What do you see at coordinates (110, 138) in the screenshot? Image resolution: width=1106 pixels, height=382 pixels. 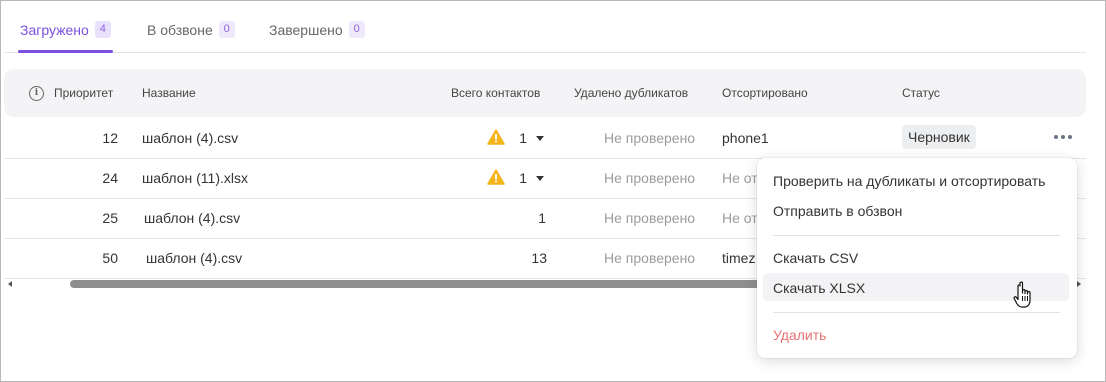 I see `row-priority: 12` at bounding box center [110, 138].